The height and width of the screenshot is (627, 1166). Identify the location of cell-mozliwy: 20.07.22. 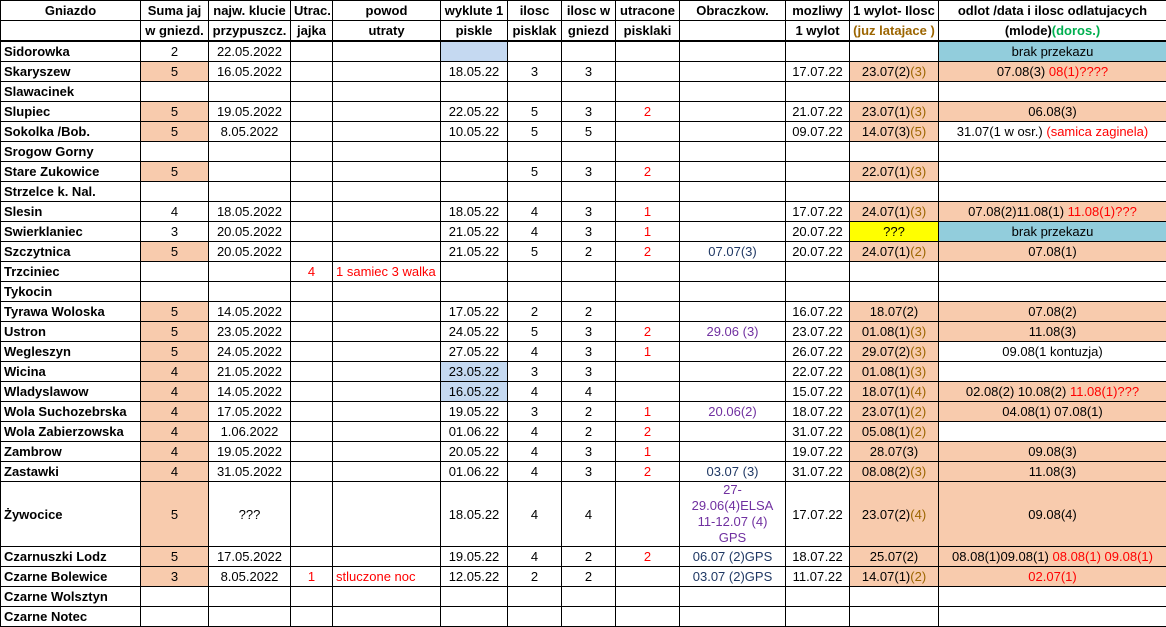
(818, 252).